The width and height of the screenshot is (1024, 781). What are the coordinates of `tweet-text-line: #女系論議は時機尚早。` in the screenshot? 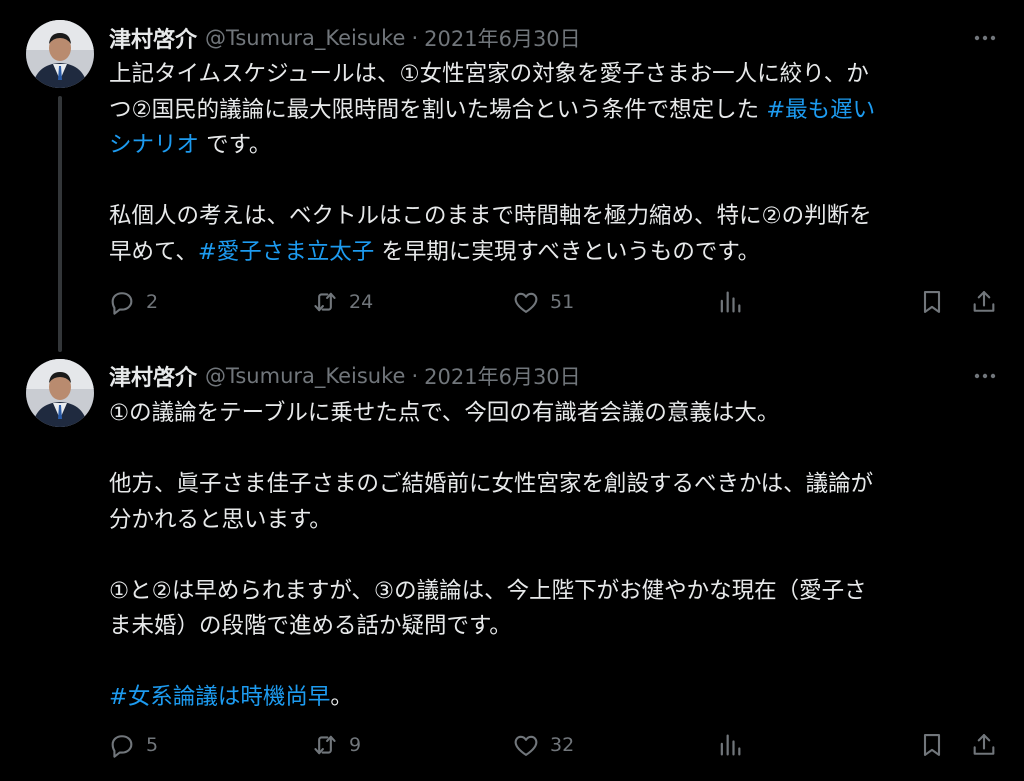 It's located at (551, 698).